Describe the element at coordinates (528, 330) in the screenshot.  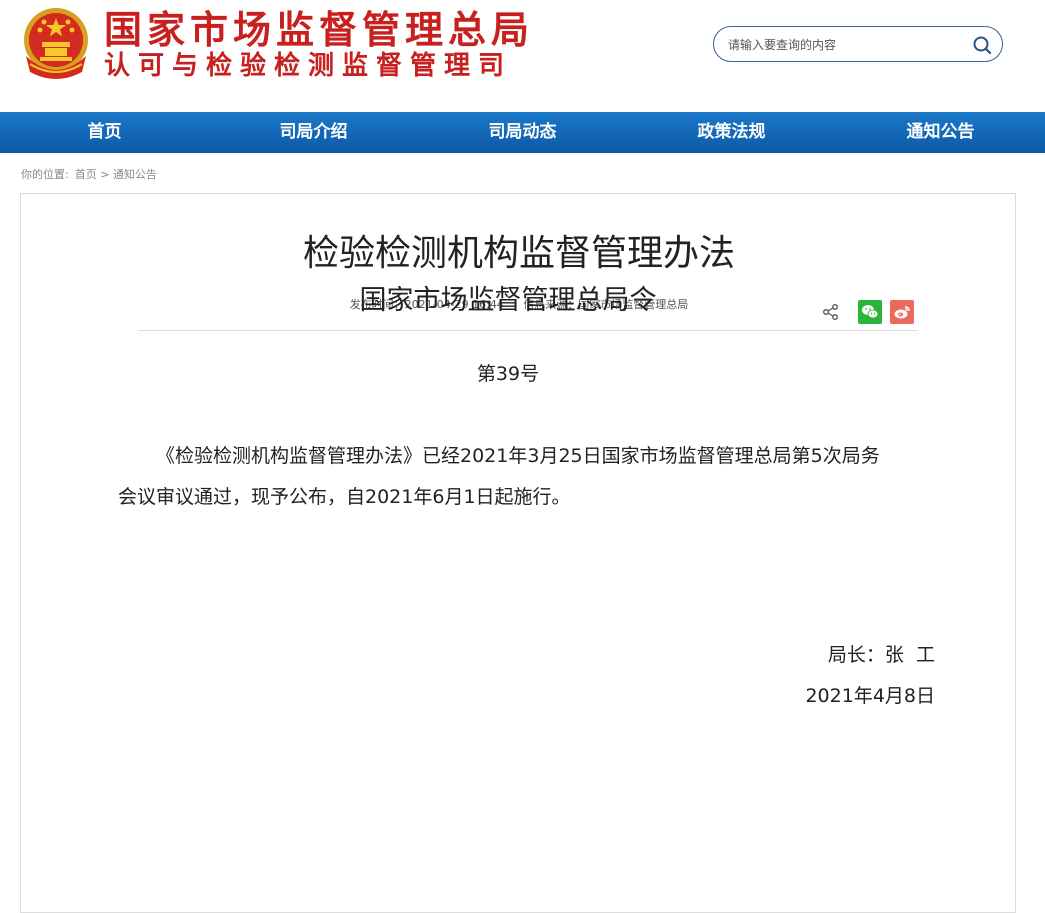
I see `divider` at that location.